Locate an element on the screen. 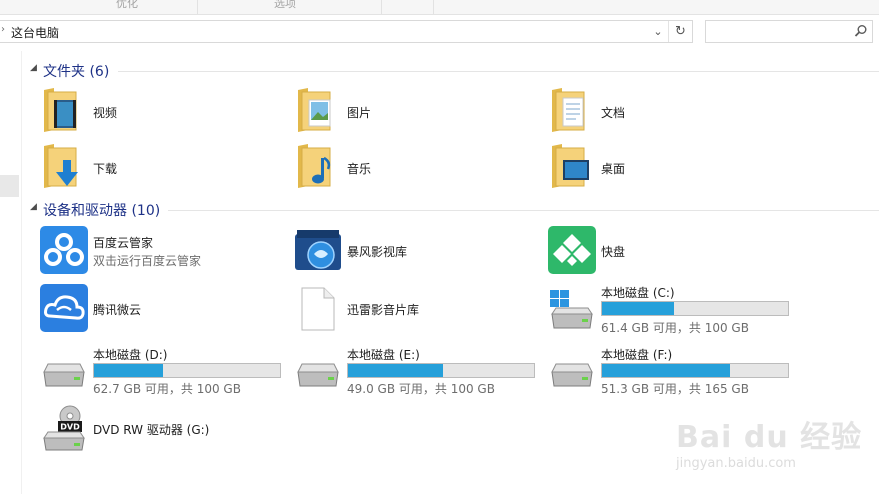 Image resolution: width=879 pixels, height=494 pixels. kuaipan-icon is located at coordinates (572, 250).